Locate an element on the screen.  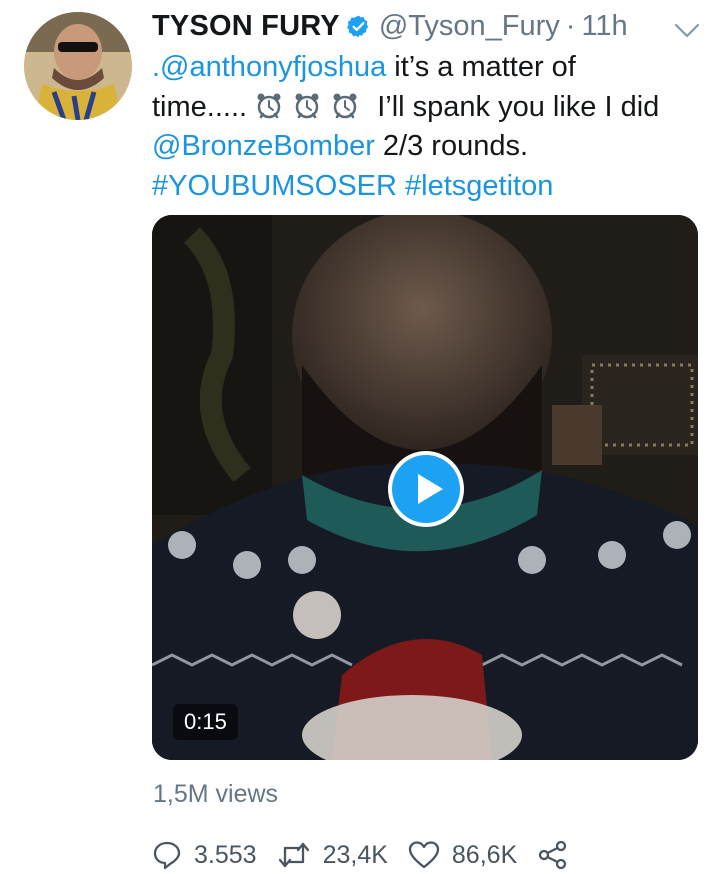
retweet-count: 23,4K is located at coordinates (355, 854).